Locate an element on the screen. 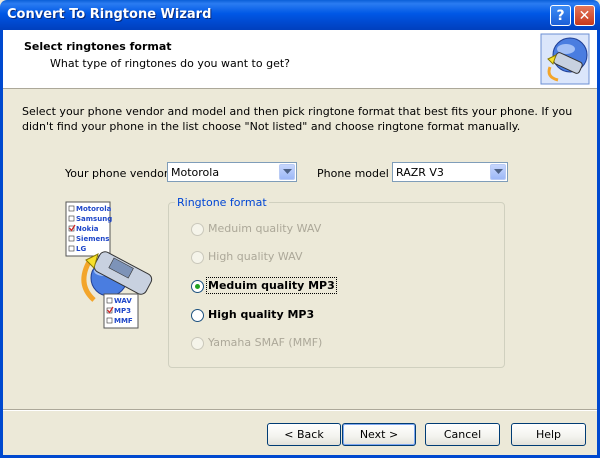 Image resolution: width=600 pixels, height=458 pixels. illus-format-label: MMF is located at coordinates (123, 321).